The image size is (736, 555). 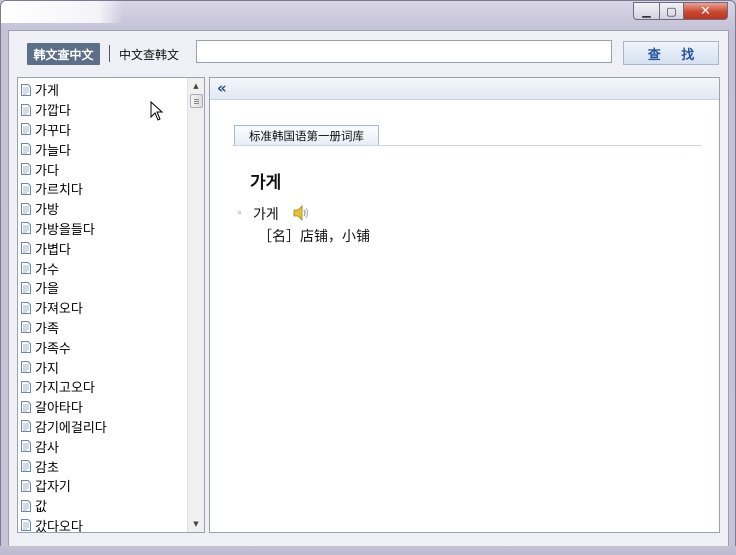 I want to click on minimize-icon: ▁, so click(x=646, y=11).